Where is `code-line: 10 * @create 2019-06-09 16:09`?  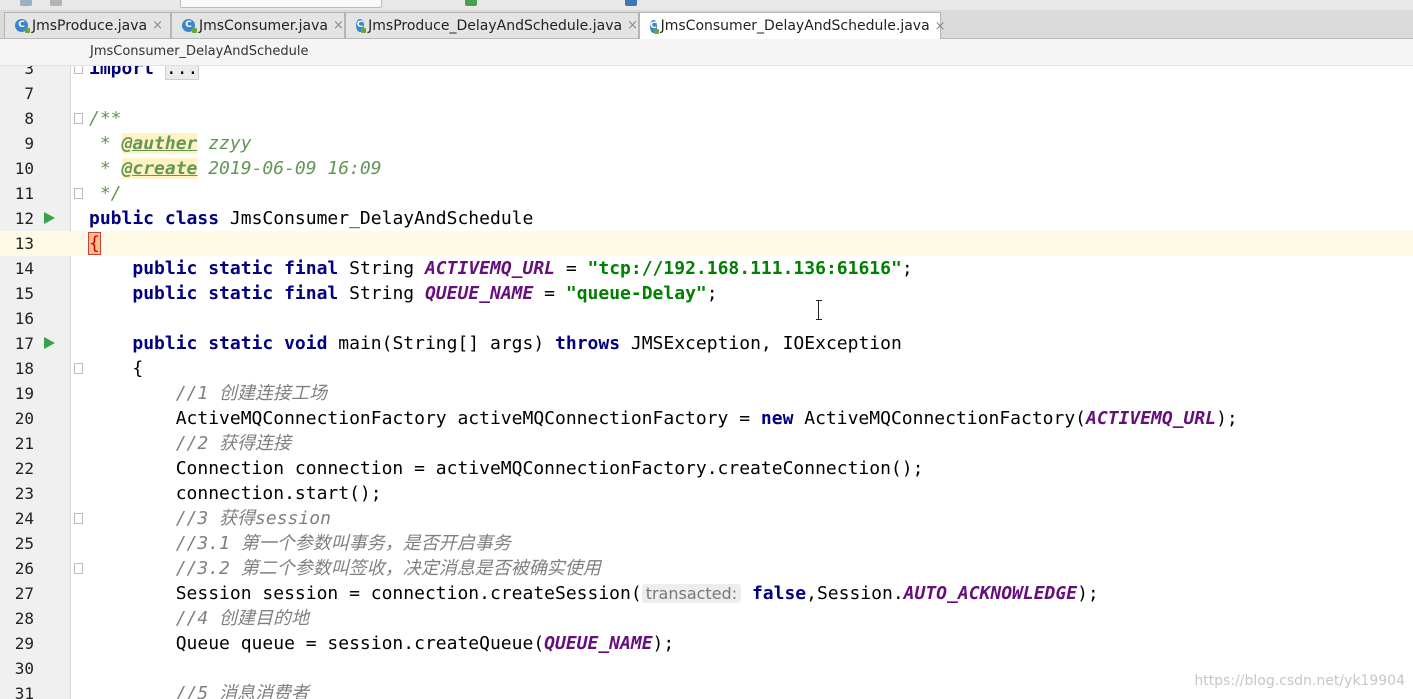 code-line: 10 * @create 2019-06-09 16:09 is located at coordinates (706, 168).